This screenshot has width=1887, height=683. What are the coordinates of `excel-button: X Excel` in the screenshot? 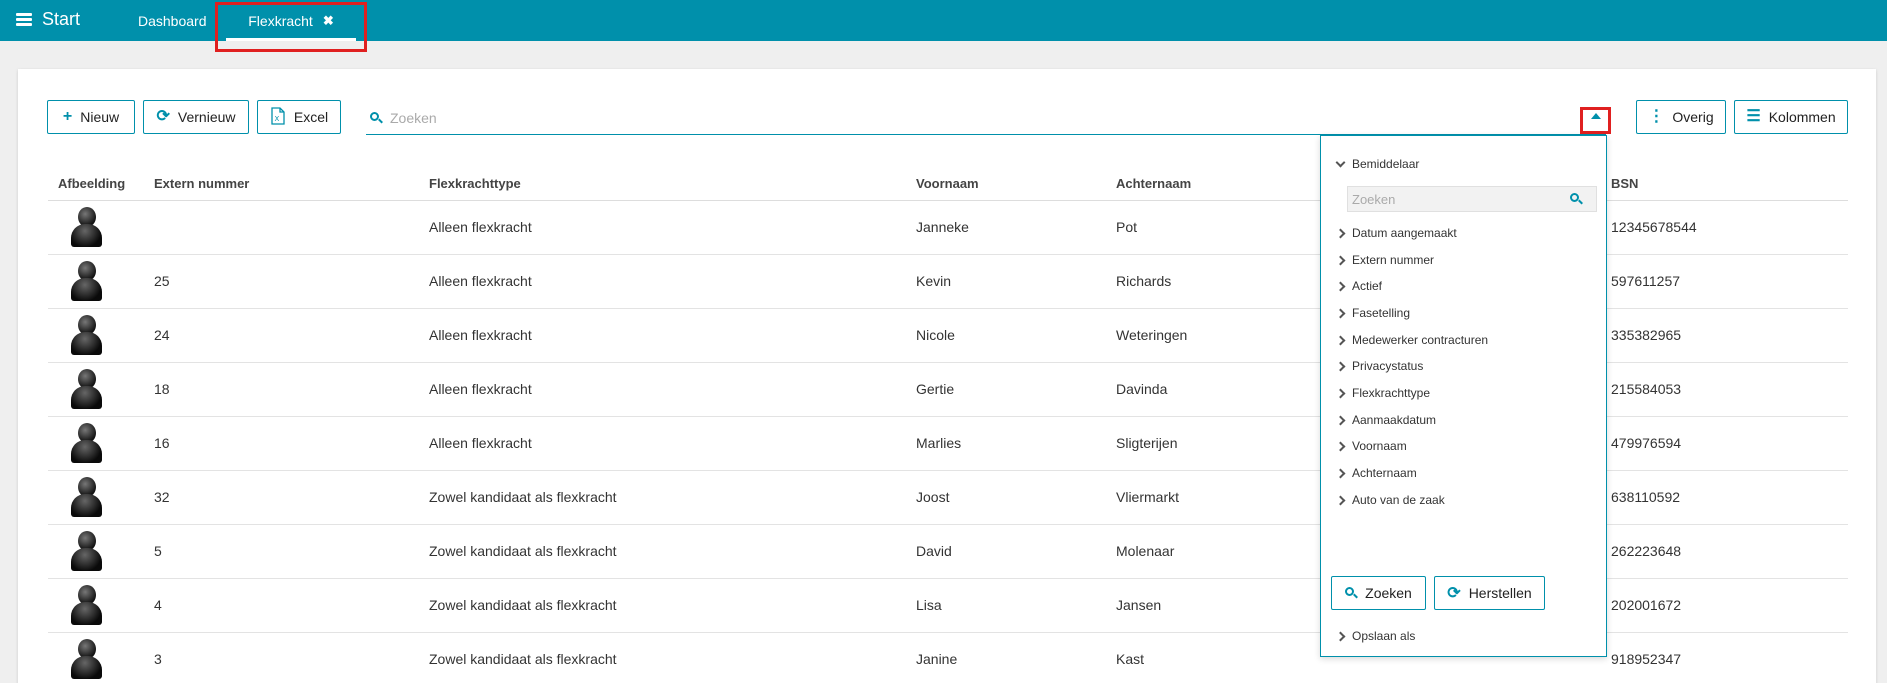 It's located at (299, 117).